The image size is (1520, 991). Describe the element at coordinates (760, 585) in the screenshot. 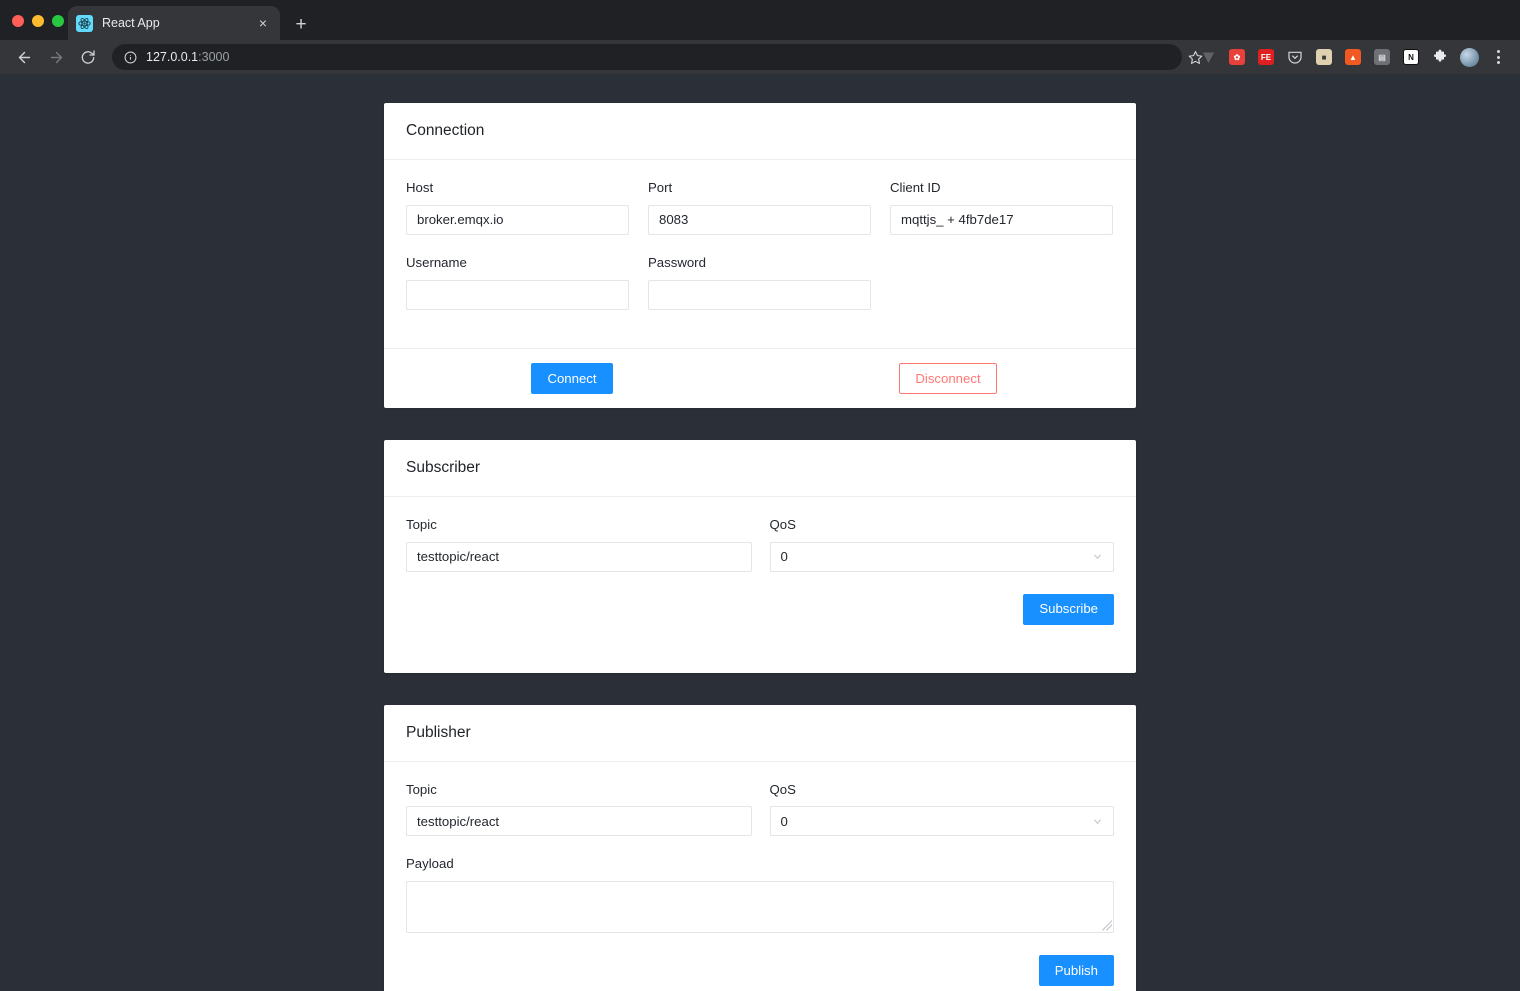

I see `subscriber-body: Topic testtopic/react QoS 0 Subscribe` at that location.